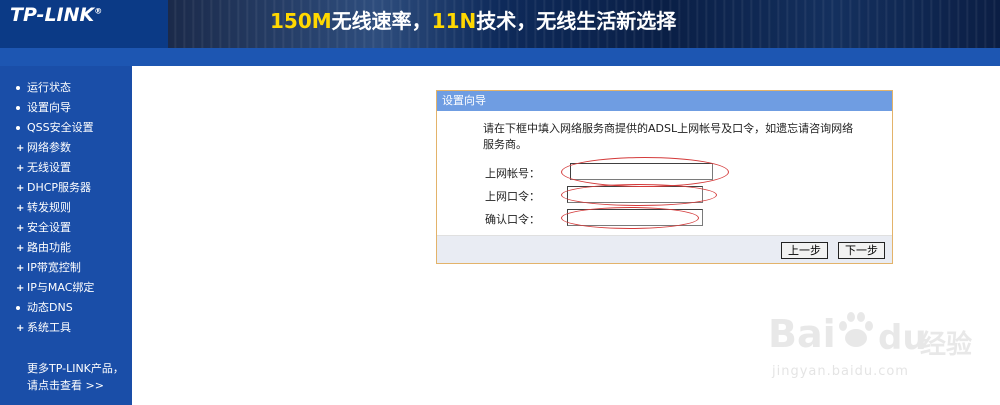 Image resolution: width=1000 pixels, height=405 pixels. I want to click on sidebar-item-label: DHCP服务器, so click(59, 187).